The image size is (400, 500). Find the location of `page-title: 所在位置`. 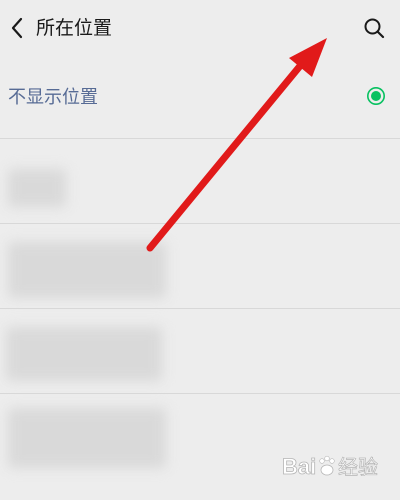

page-title: 所在位置 is located at coordinates (74, 28).